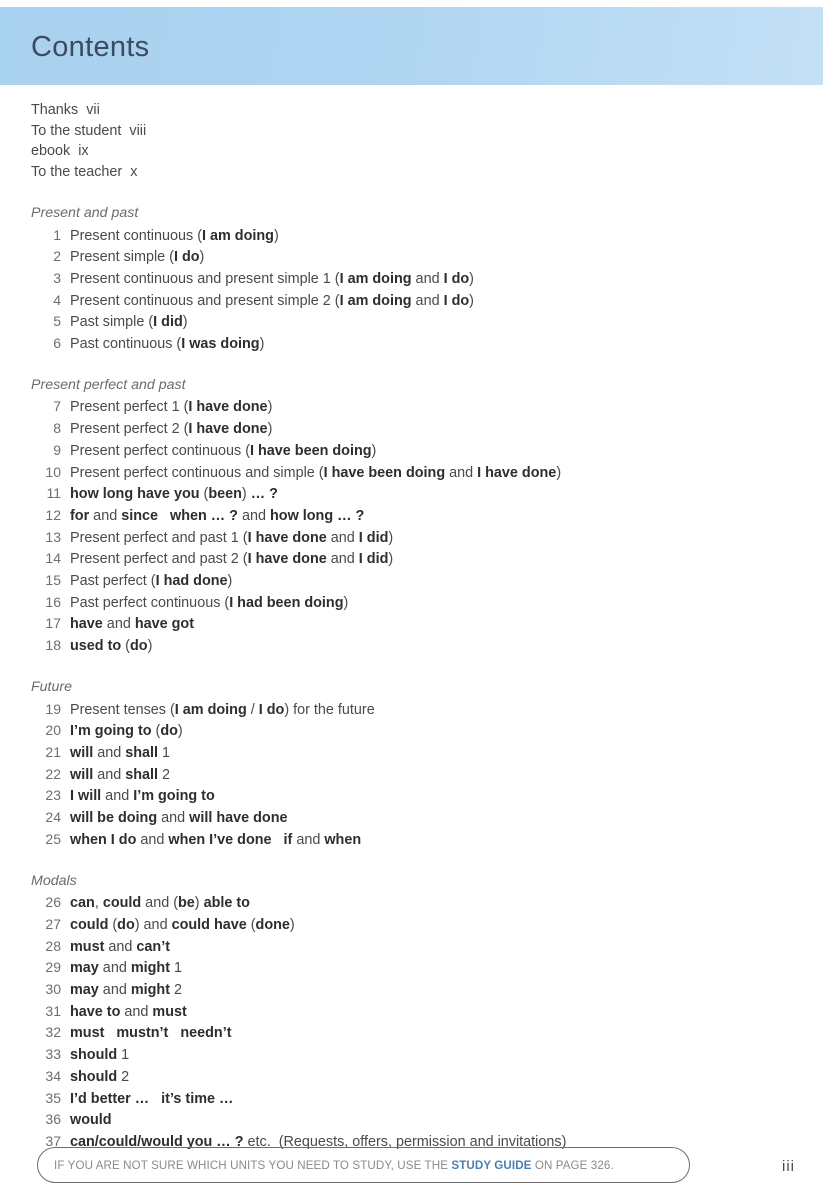  What do you see at coordinates (142, 796) in the screenshot?
I see `entry-label: I will and I’m going to` at bounding box center [142, 796].